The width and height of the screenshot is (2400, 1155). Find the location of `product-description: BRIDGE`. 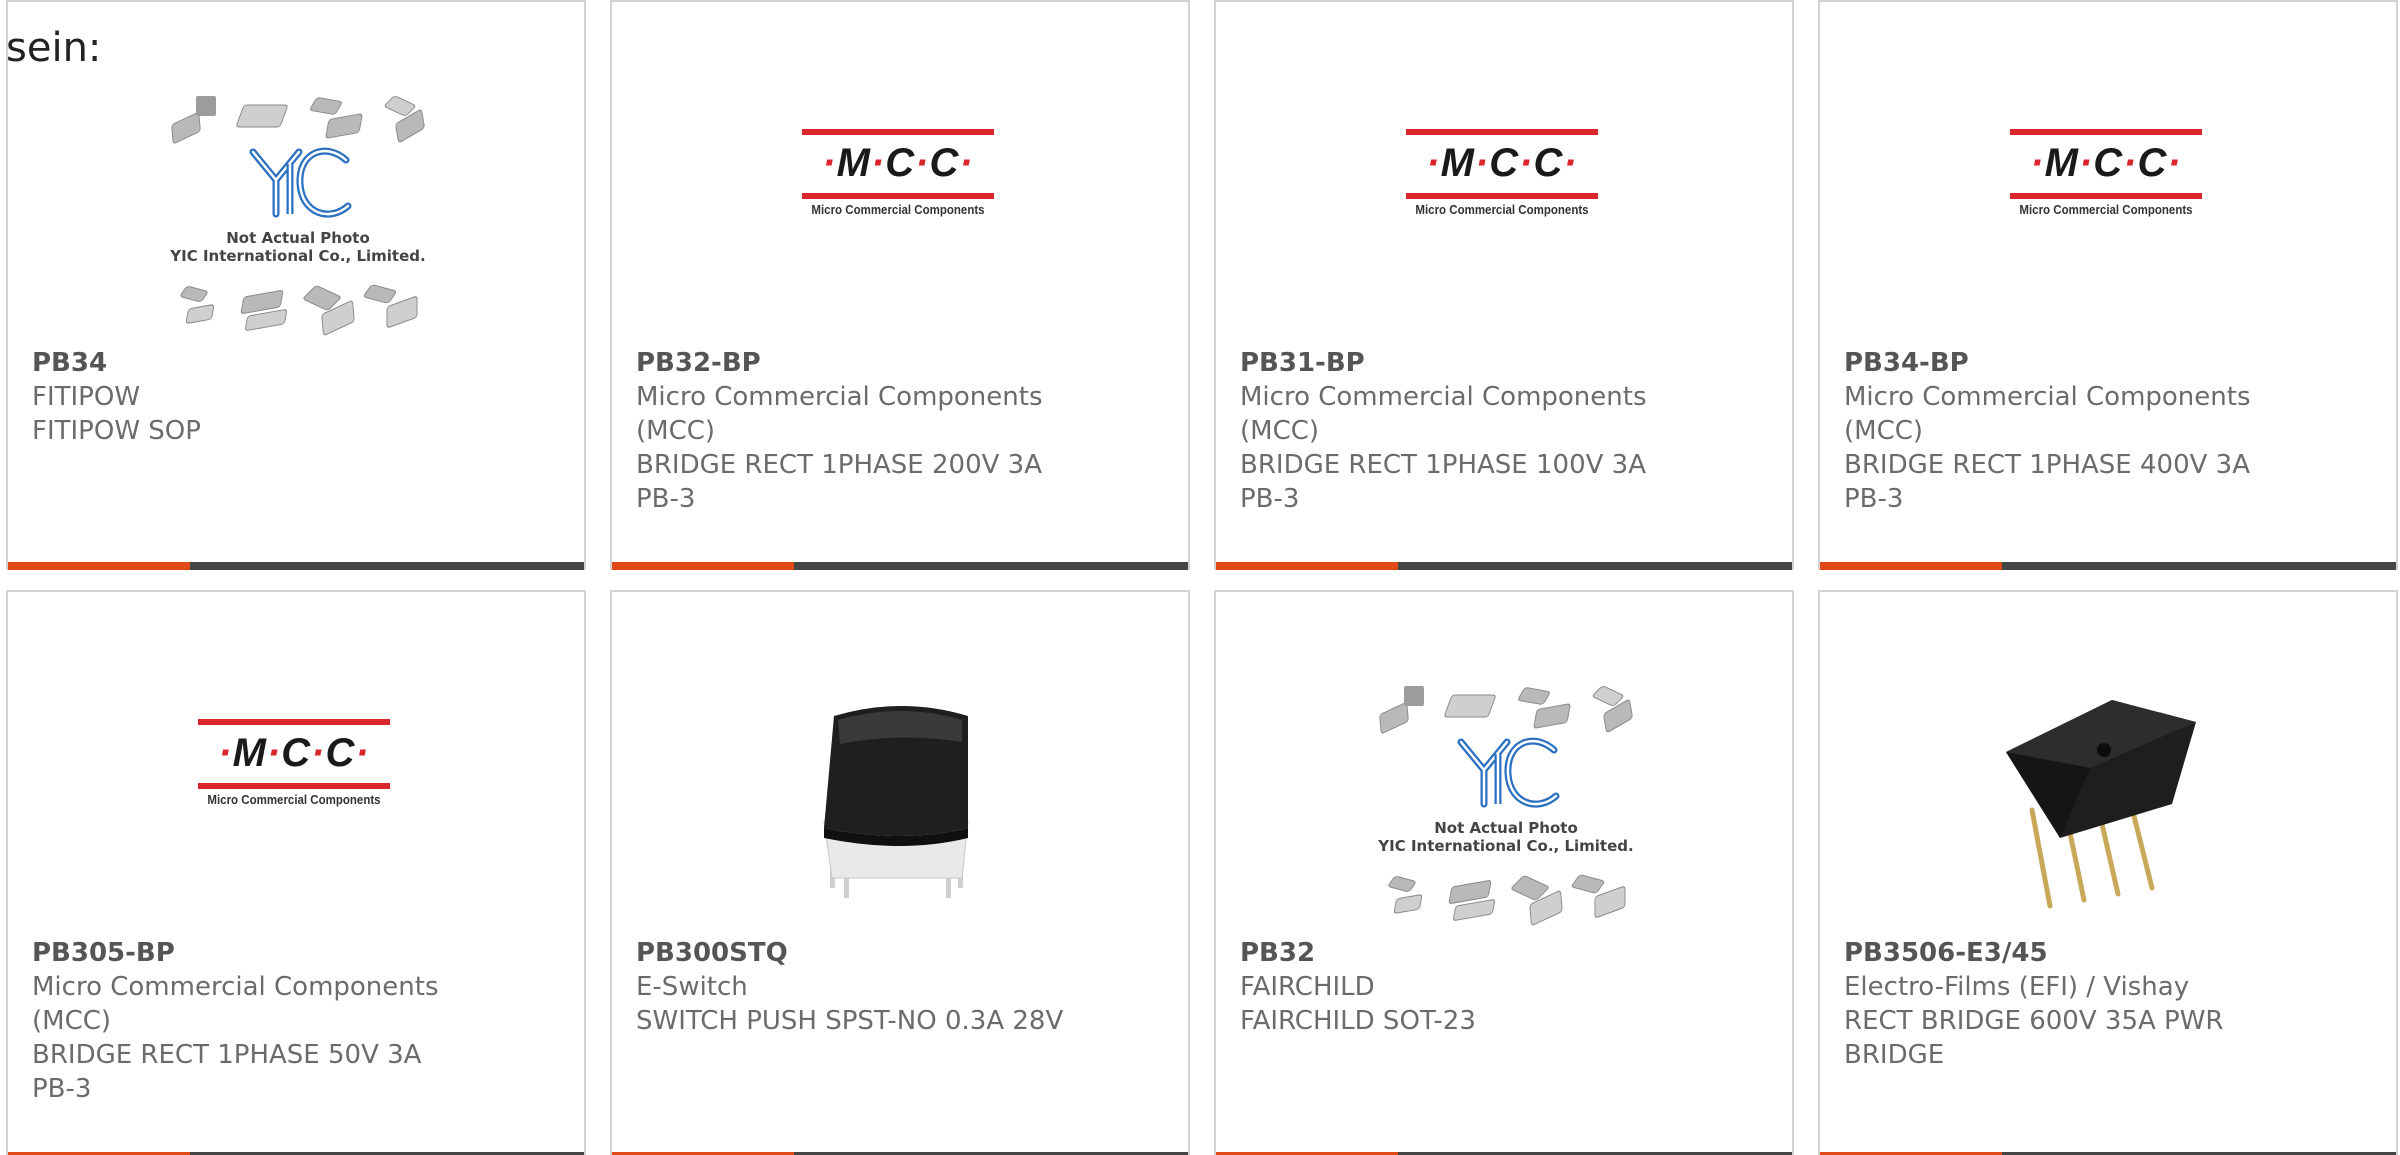

product-description: BRIDGE is located at coordinates (1894, 1055).